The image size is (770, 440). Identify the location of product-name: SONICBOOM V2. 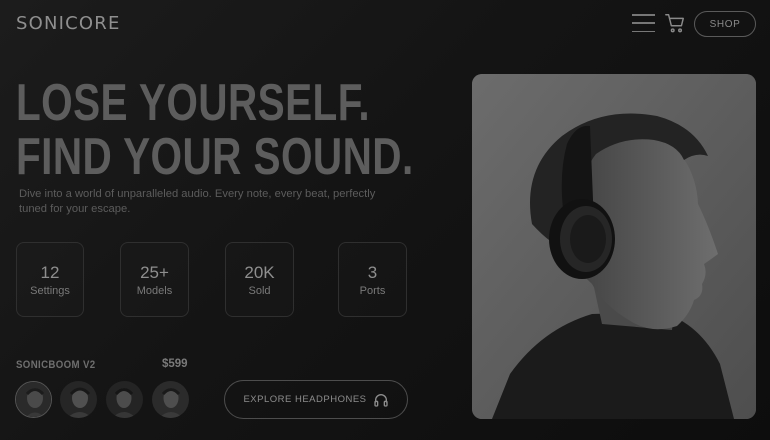
(56, 365).